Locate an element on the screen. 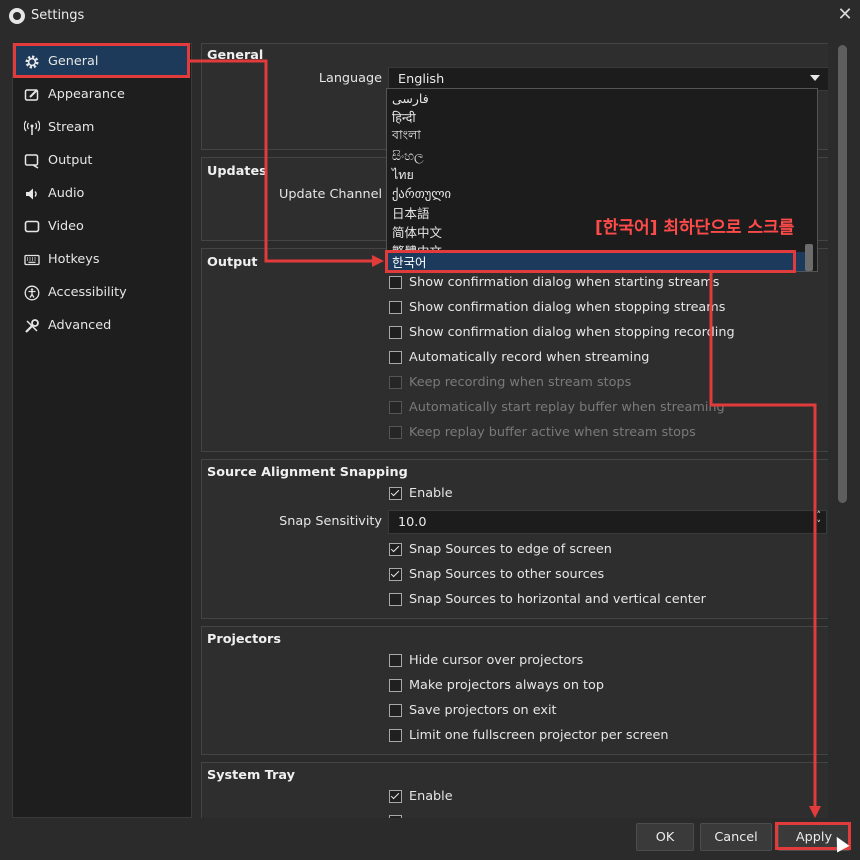  dropdown-scrollbar-thumb is located at coordinates (809, 257).